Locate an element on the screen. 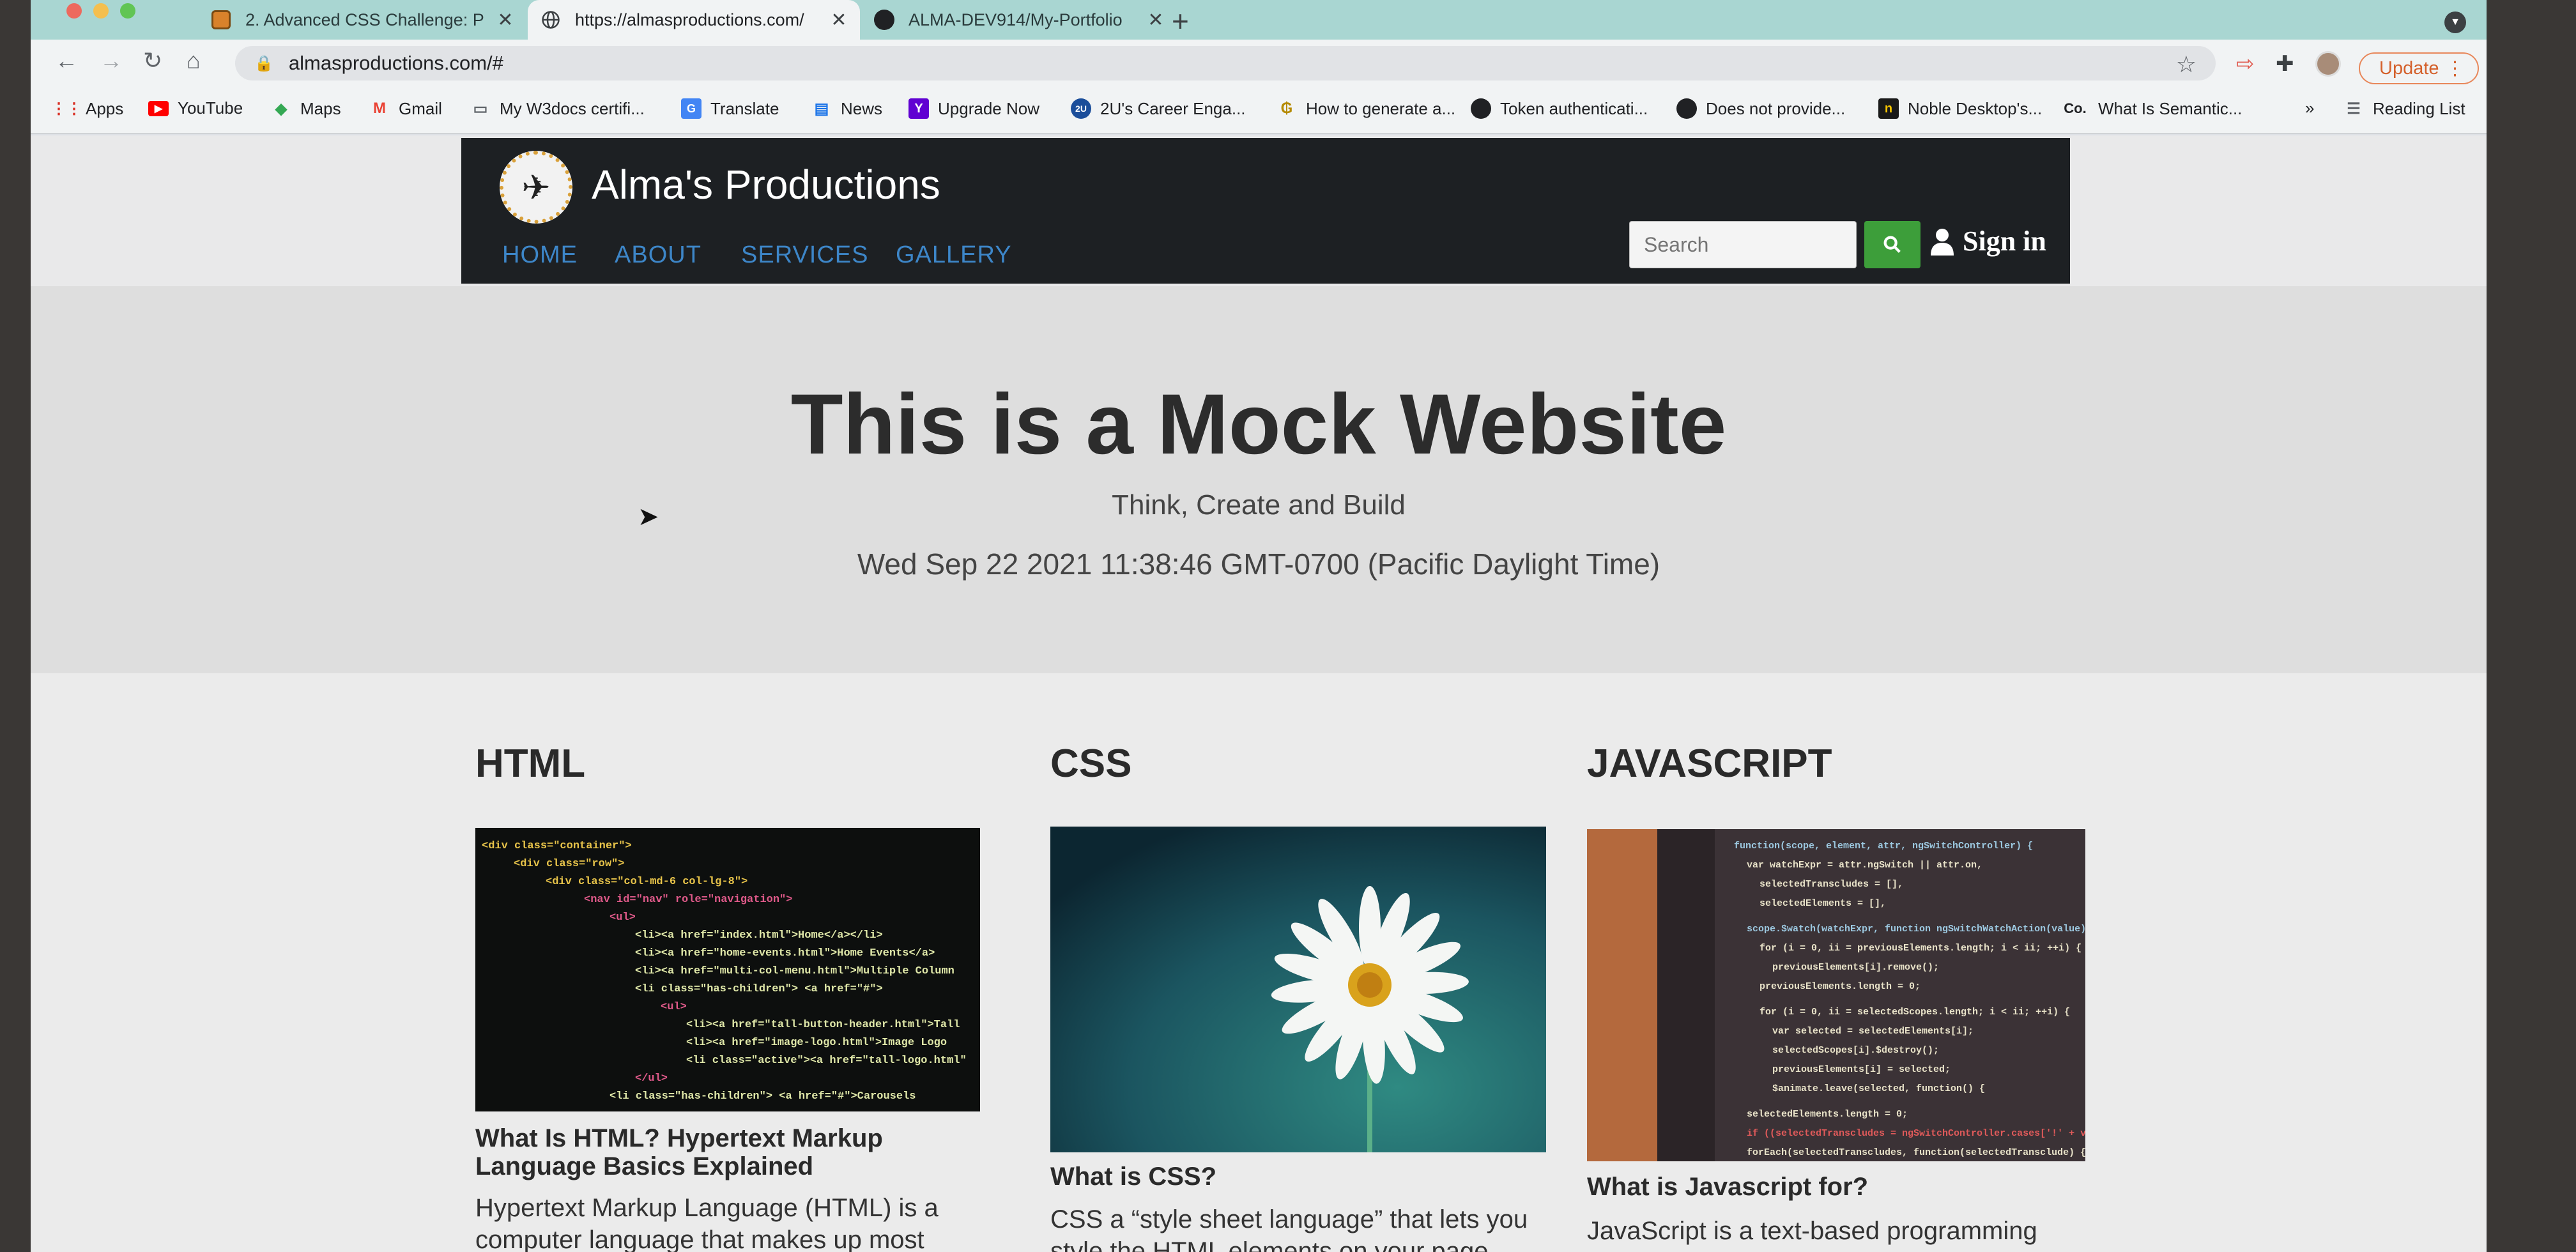 The width and height of the screenshot is (2576, 1252). topic-heading: JAVASCRIPT is located at coordinates (1709, 764).